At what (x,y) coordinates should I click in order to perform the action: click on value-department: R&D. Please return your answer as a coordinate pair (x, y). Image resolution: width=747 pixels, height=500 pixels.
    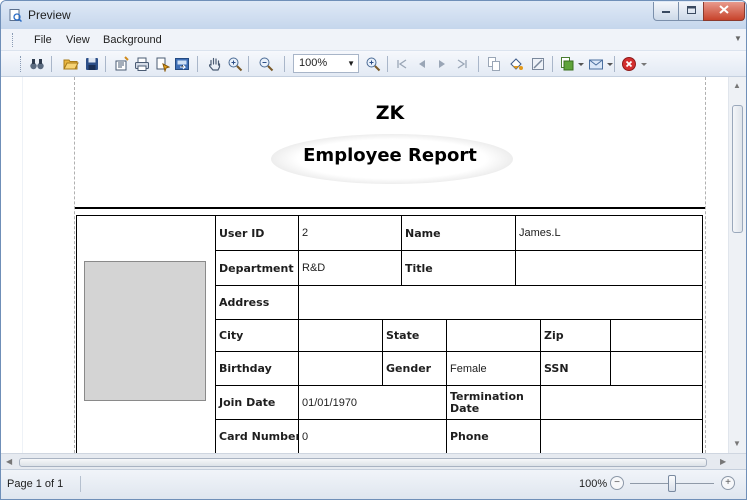
    Looking at the image, I should click on (349, 268).